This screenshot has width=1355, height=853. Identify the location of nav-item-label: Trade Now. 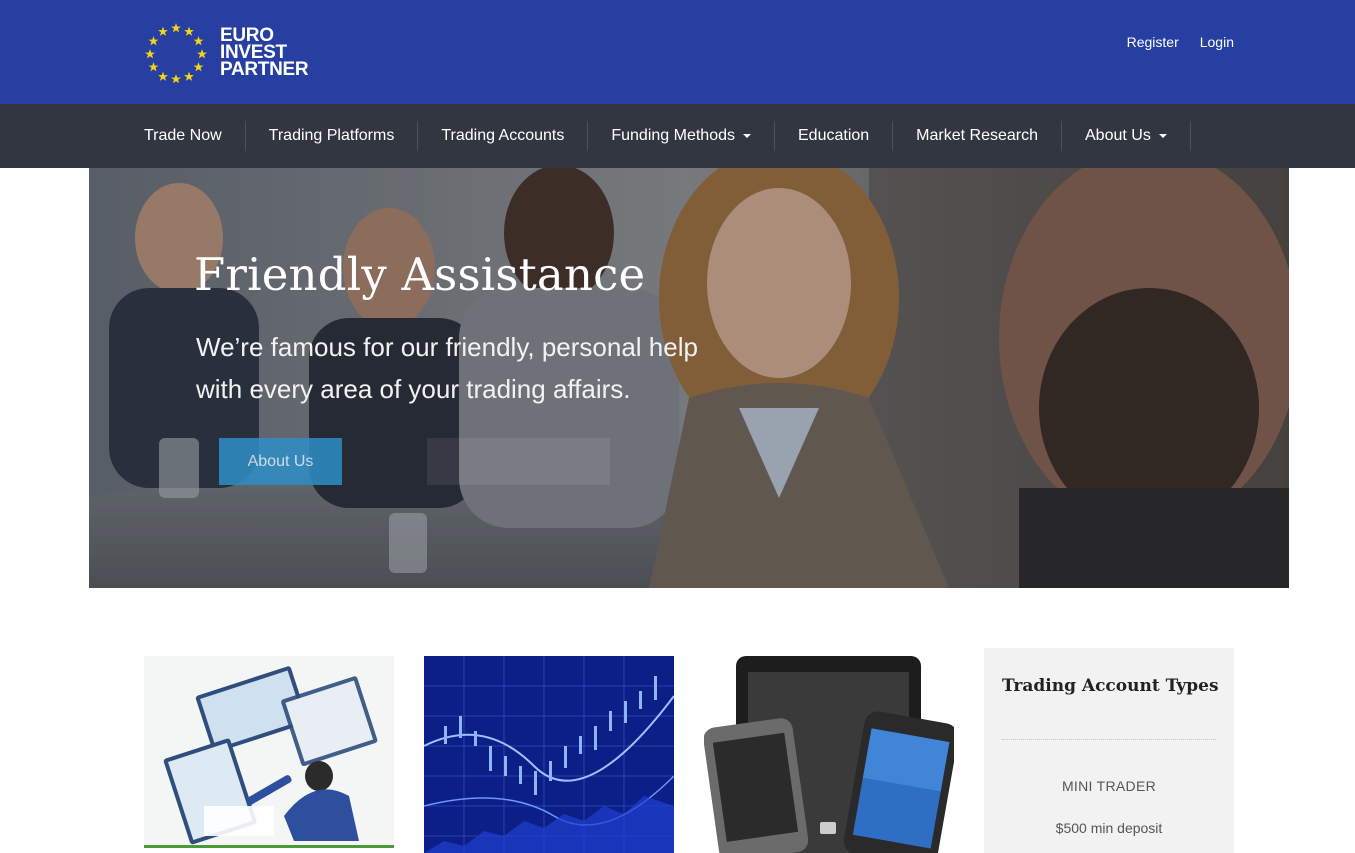
(183, 135).